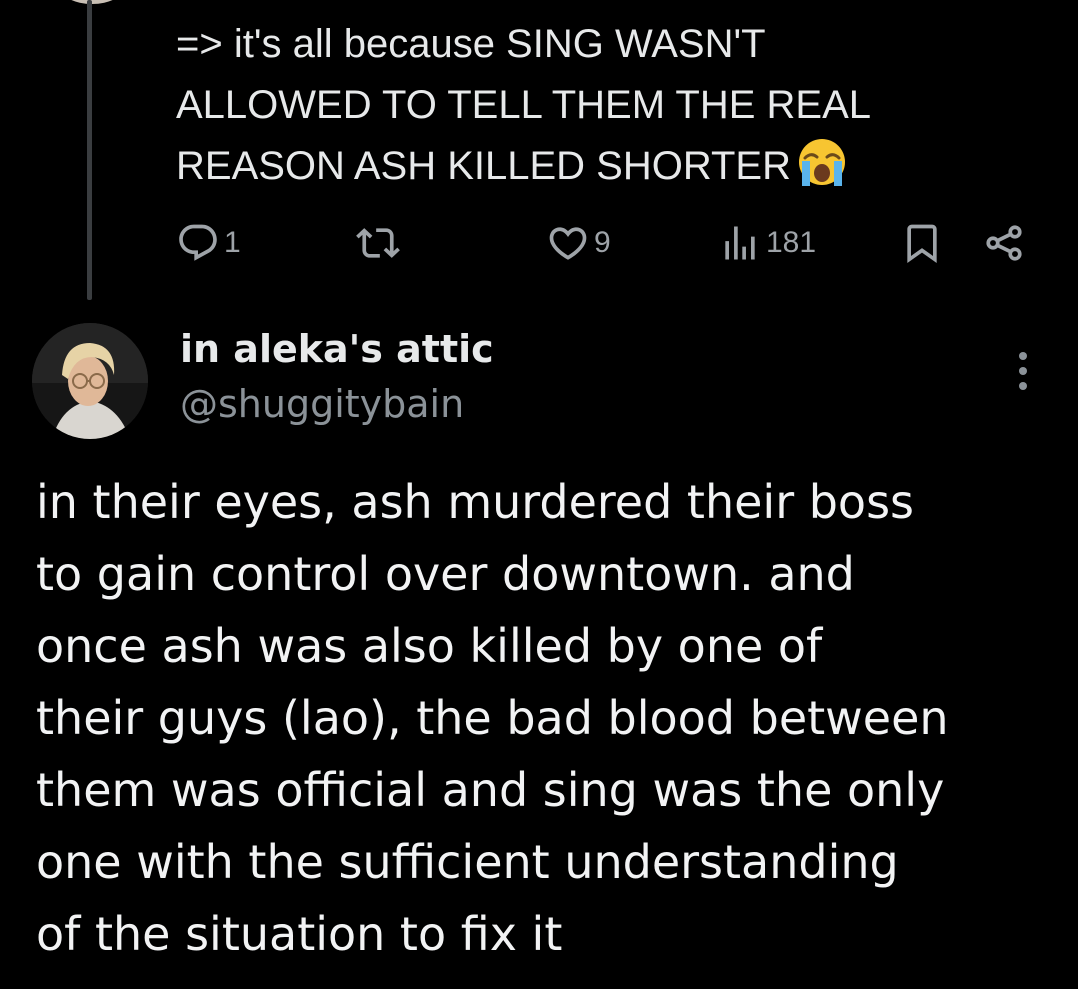 The height and width of the screenshot is (989, 1078). Describe the element at coordinates (568, 243) in the screenshot. I see `like-icon` at that location.